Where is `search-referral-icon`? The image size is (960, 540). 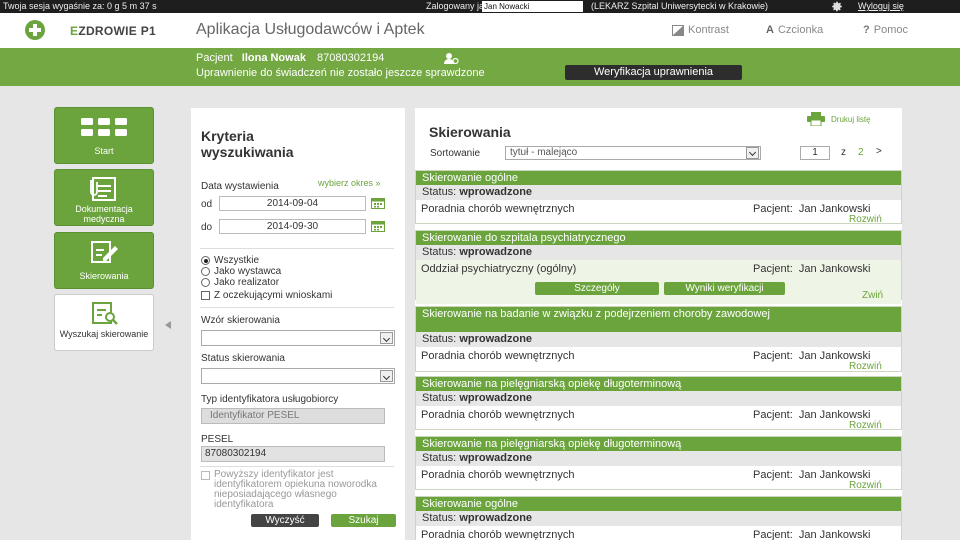
search-referral-icon is located at coordinates (105, 313).